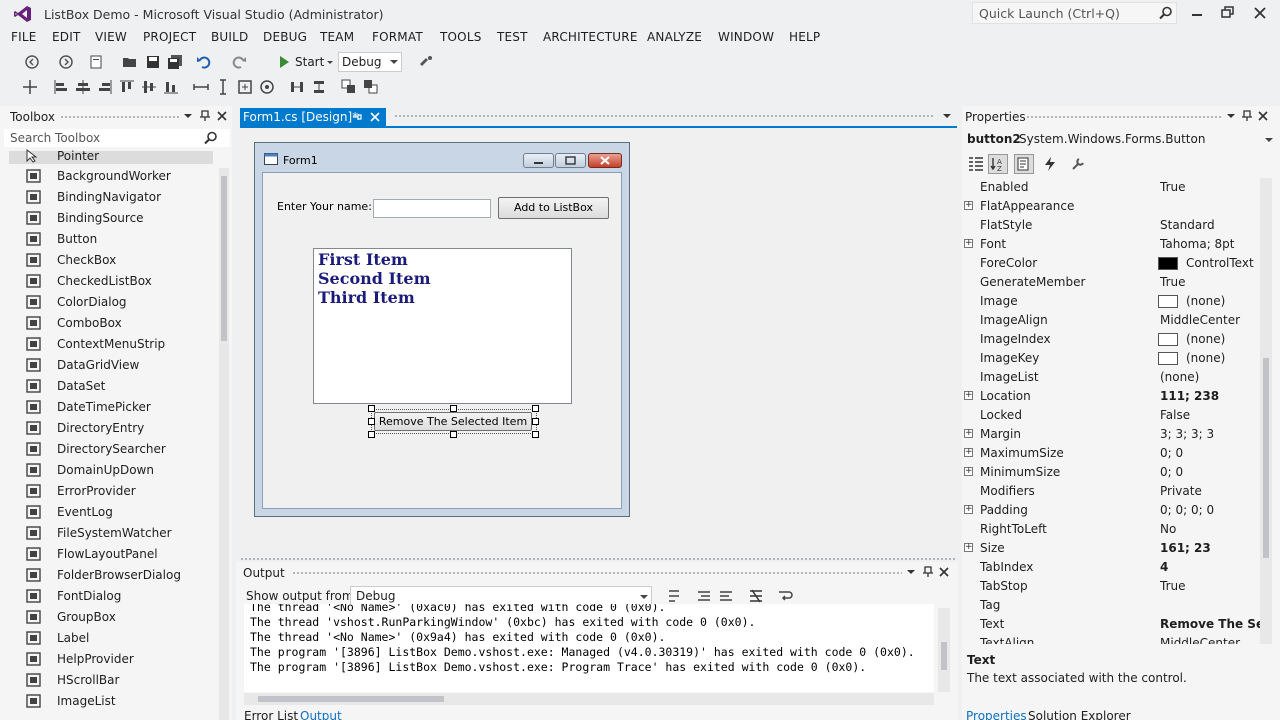 This screenshot has height=720, width=1280. What do you see at coordinates (1111, 187) in the screenshot?
I see `property-row-enabled: Enabled True` at bounding box center [1111, 187].